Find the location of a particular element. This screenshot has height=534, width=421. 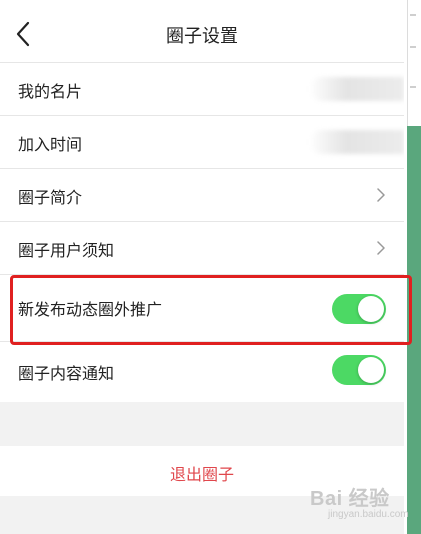

row-label: 加入时间 is located at coordinates (50, 144).